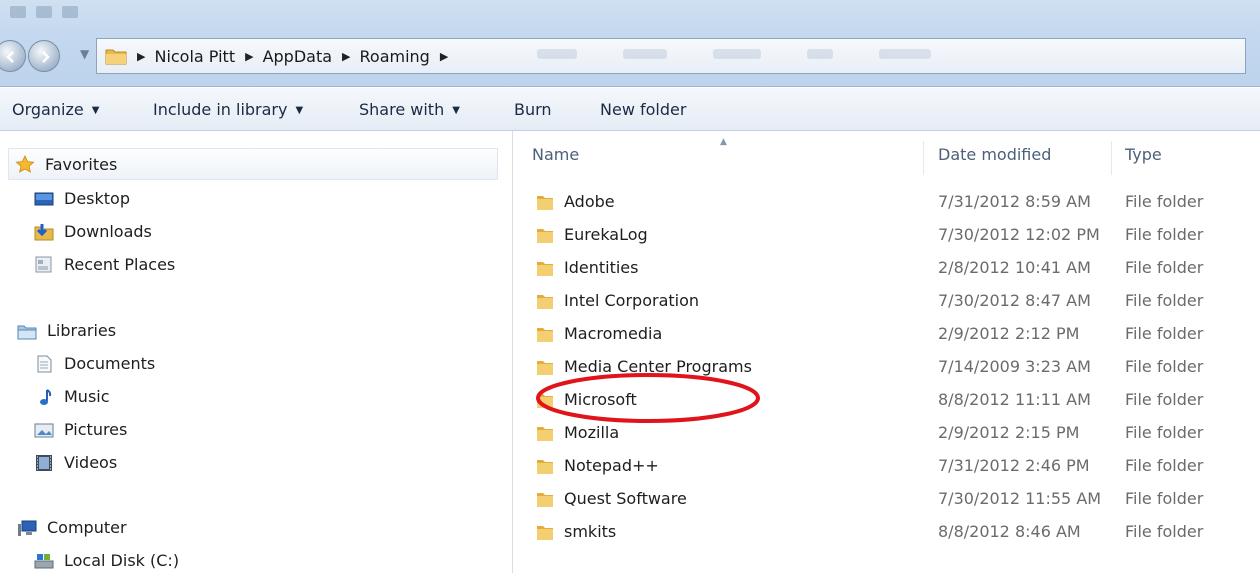 This screenshot has width=1260, height=573. I want to click on forward-button, so click(44, 56).